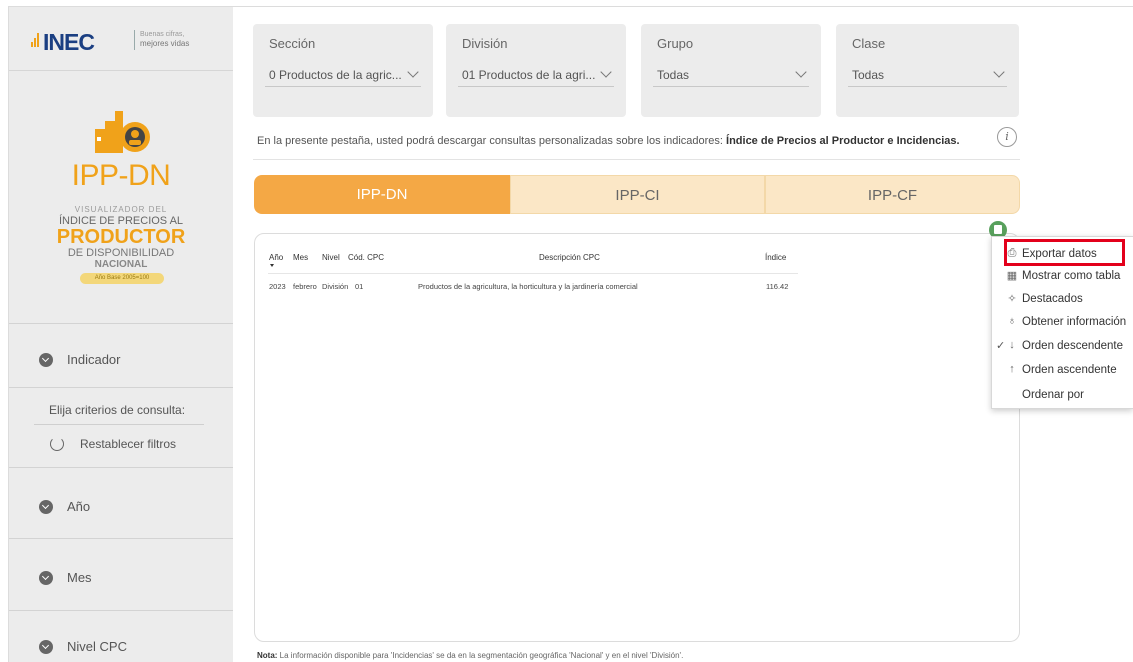 This screenshot has height=662, width=1133. What do you see at coordinates (128, 444) in the screenshot?
I see `reset-filters-label: Restablecer filtros` at bounding box center [128, 444].